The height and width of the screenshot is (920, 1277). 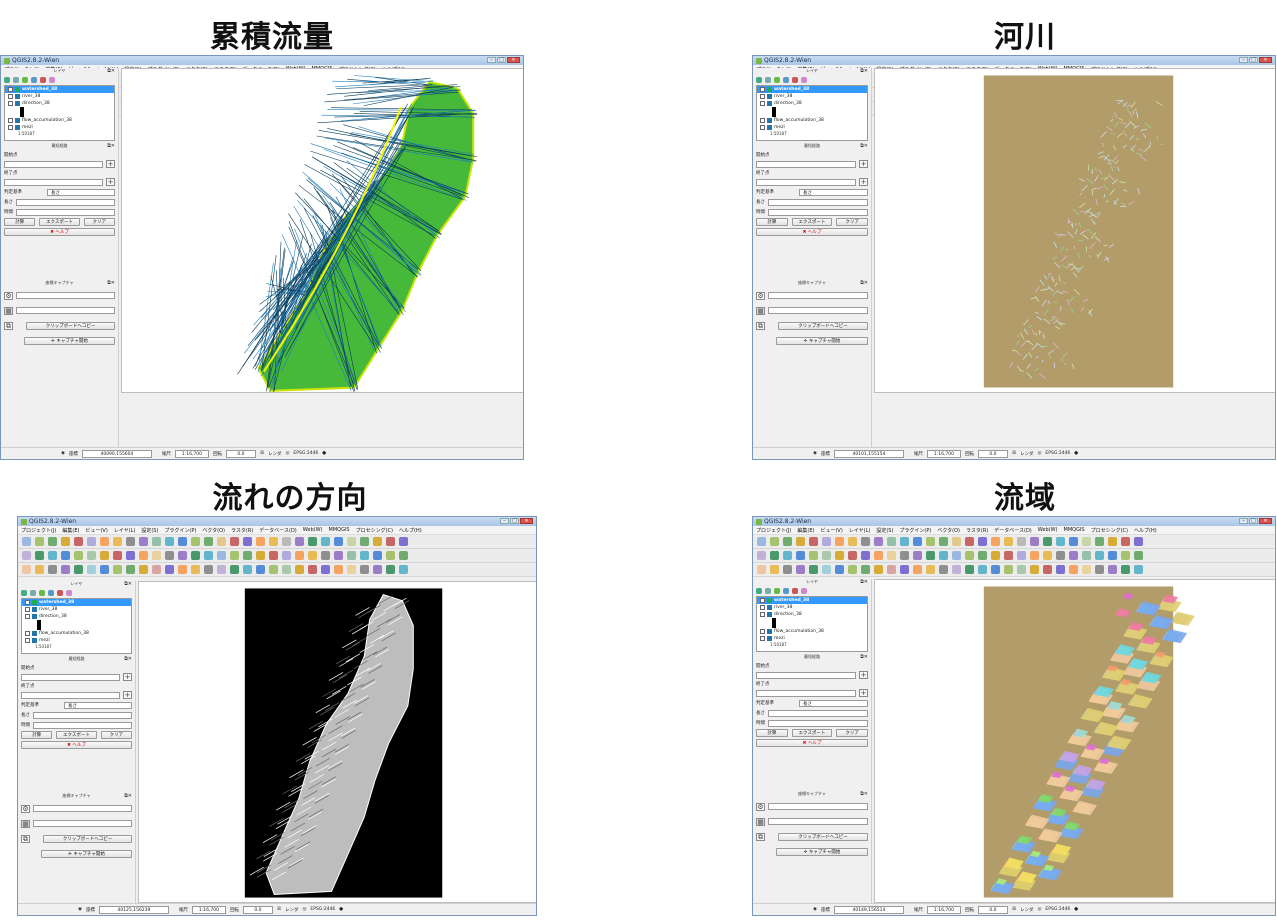 I want to click on map-canvas, so click(x=1074, y=741).